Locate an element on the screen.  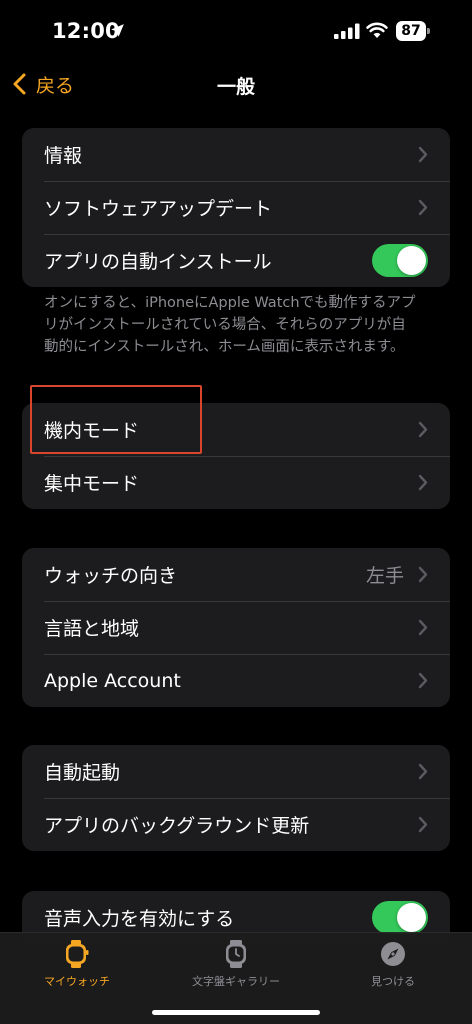
row-value: 左手 is located at coordinates (384, 576).